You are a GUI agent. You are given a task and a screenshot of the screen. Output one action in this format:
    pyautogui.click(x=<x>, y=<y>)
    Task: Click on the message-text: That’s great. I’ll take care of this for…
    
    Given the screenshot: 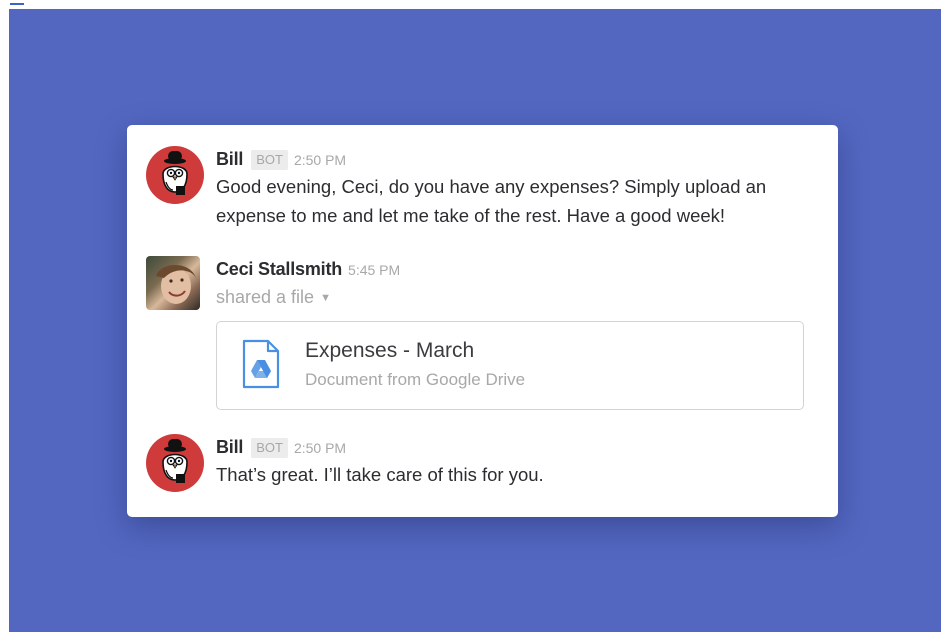 What is the action you would take?
    pyautogui.click(x=380, y=474)
    